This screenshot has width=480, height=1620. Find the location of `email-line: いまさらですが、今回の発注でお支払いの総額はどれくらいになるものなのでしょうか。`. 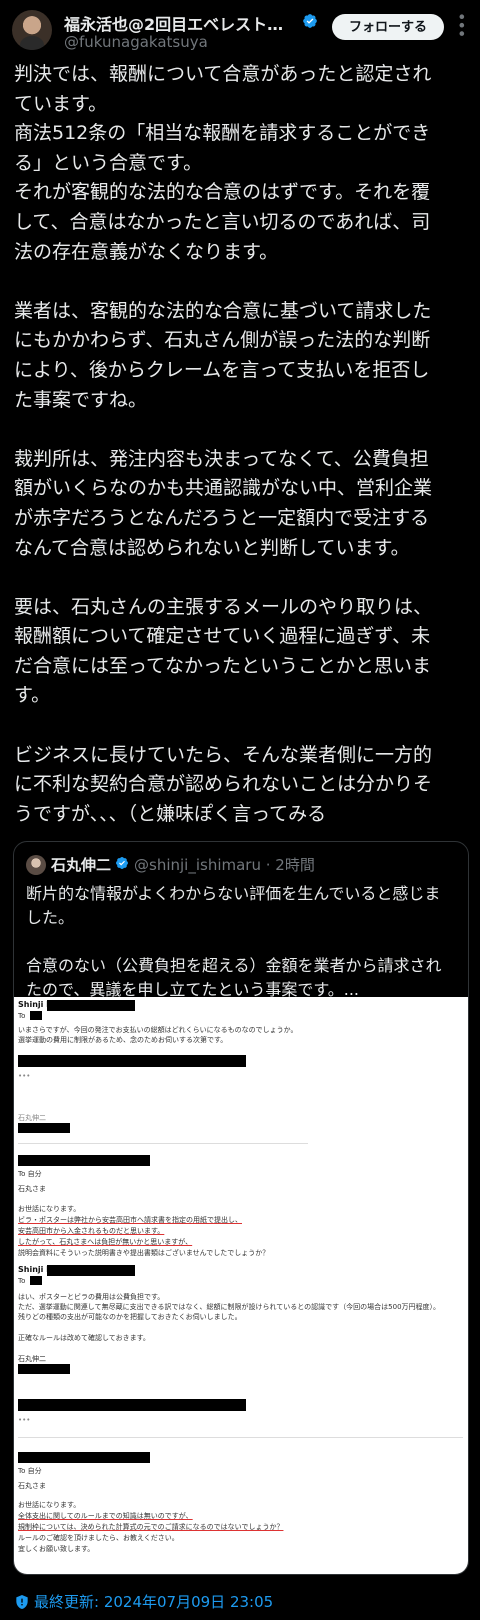

email-line: いまさらですが、今回の発注でお支払いの総額はどれくらいになるものなのでしょうか。 is located at coordinates (158, 1030).